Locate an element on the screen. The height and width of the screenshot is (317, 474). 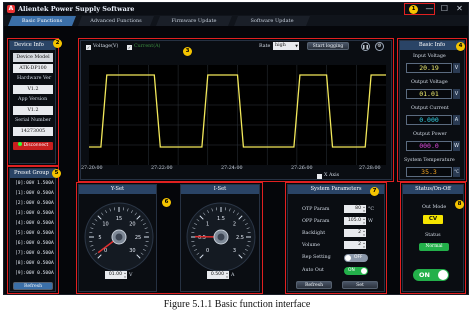
app-logo-icon: A is located at coordinates (11, 9).